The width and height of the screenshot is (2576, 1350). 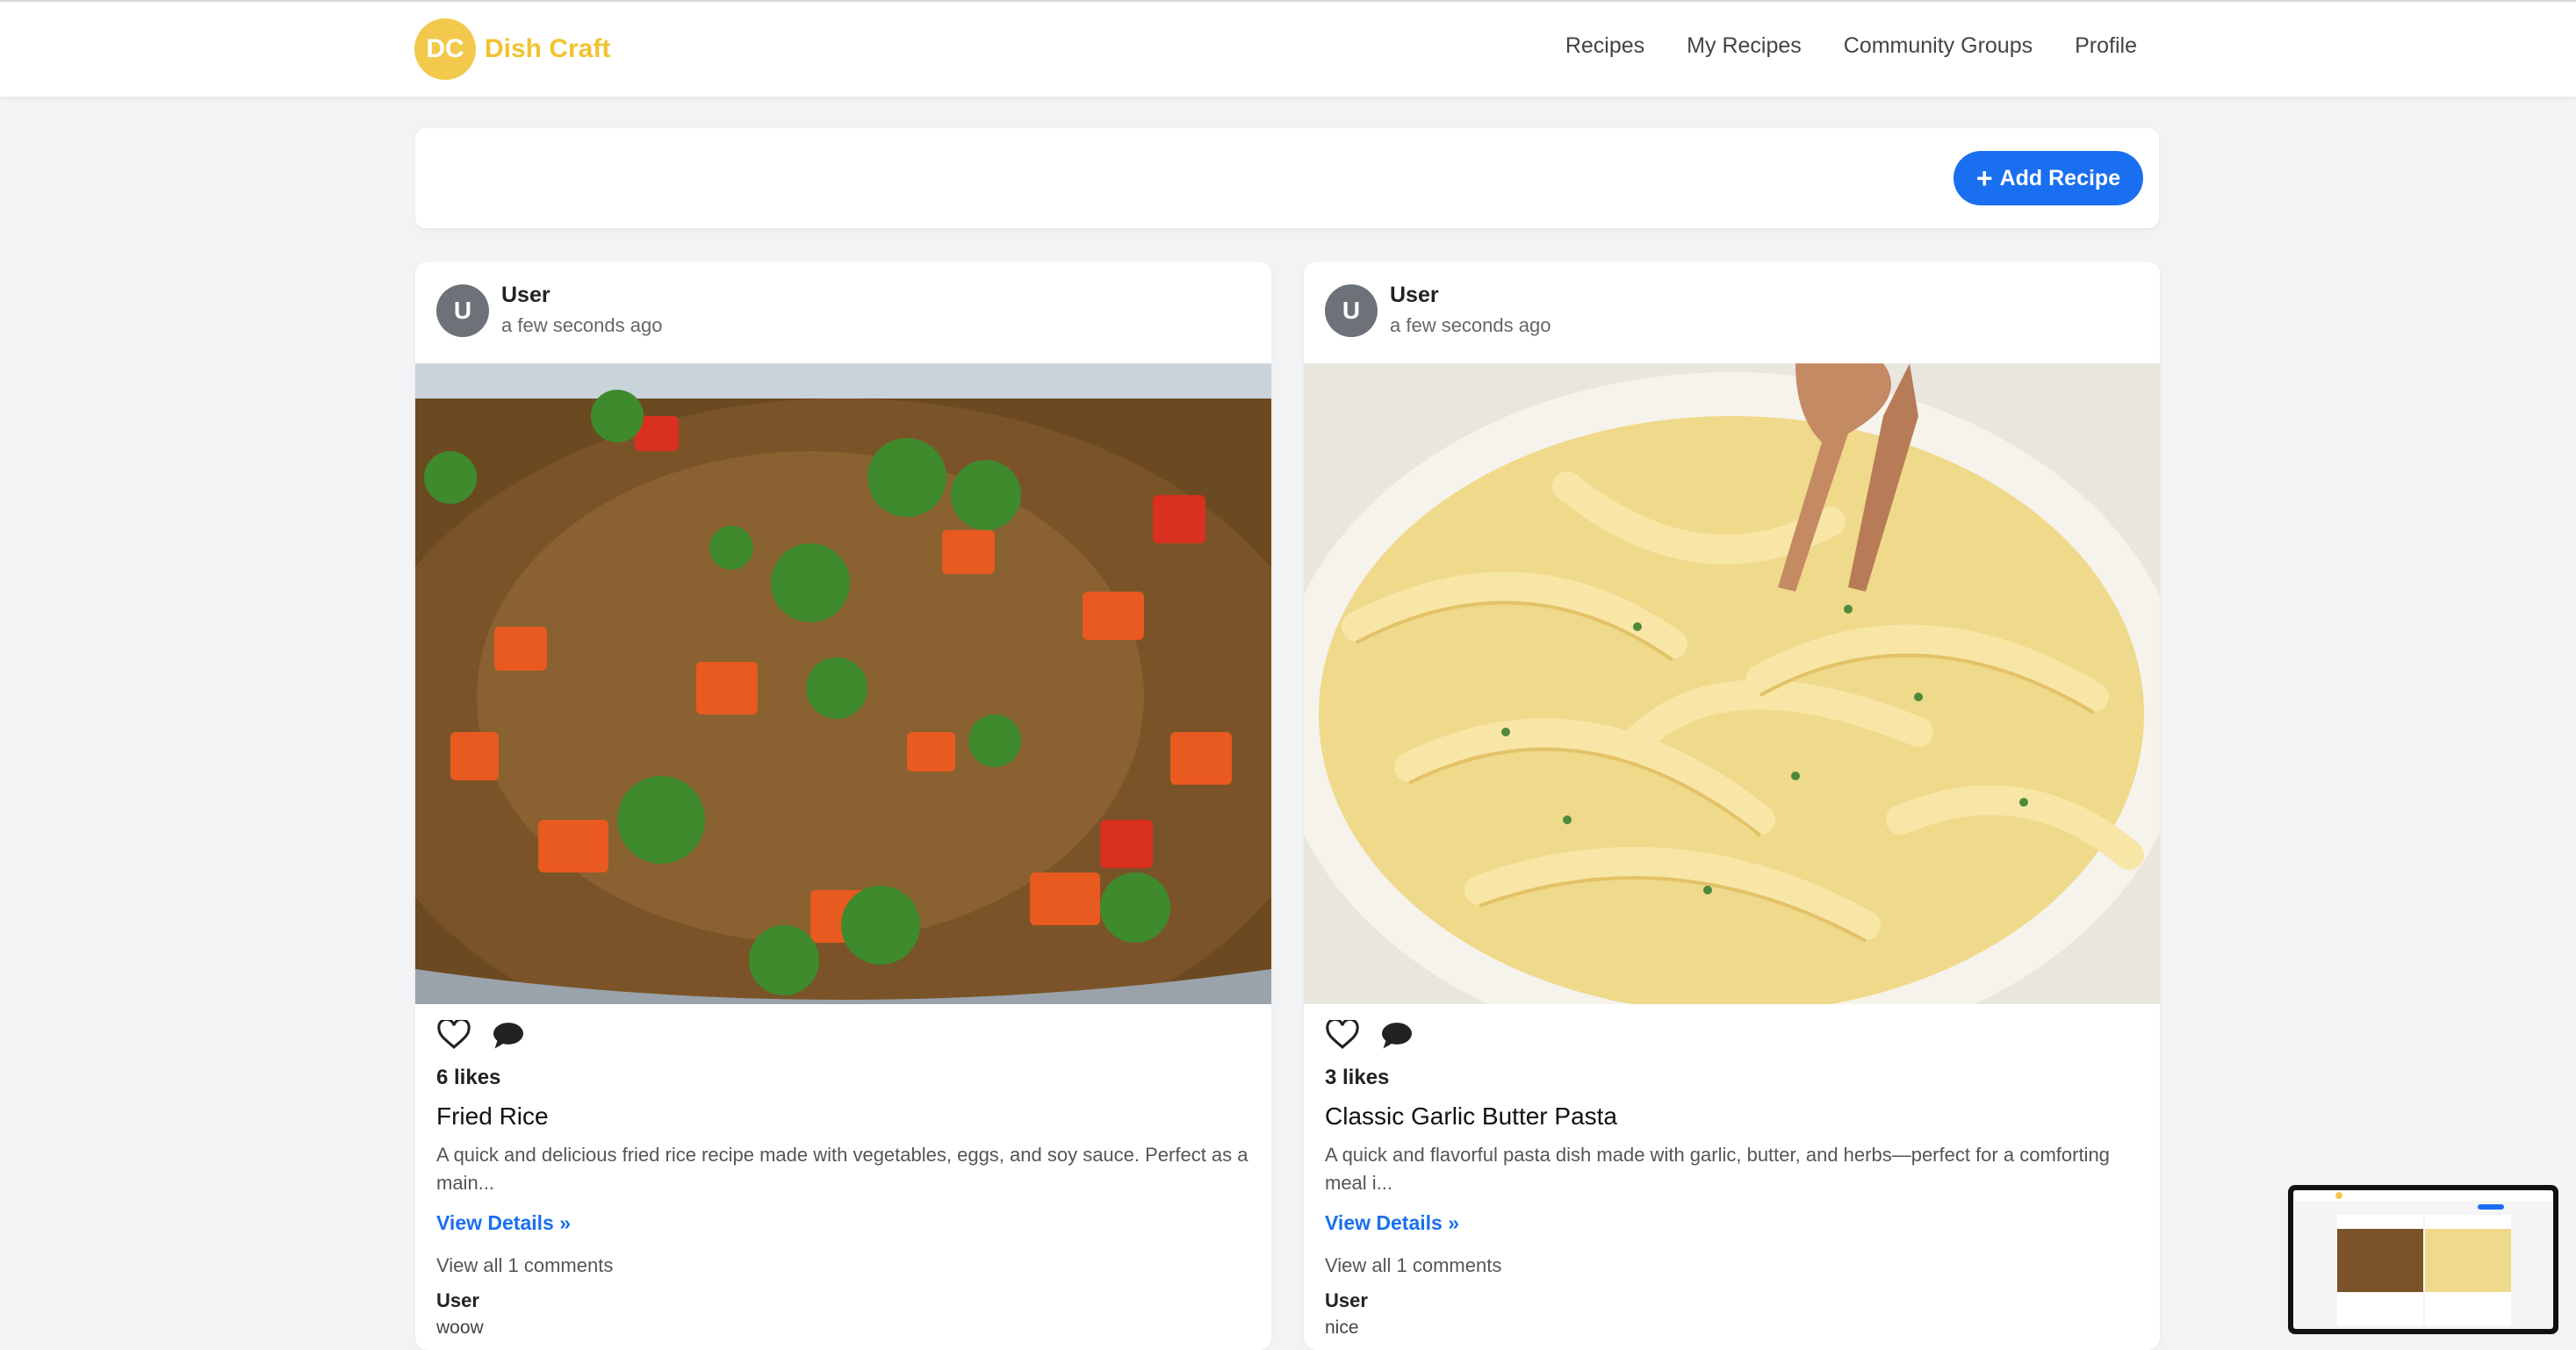 I want to click on brand-logo: DC Dish Craft, so click(x=512, y=49).